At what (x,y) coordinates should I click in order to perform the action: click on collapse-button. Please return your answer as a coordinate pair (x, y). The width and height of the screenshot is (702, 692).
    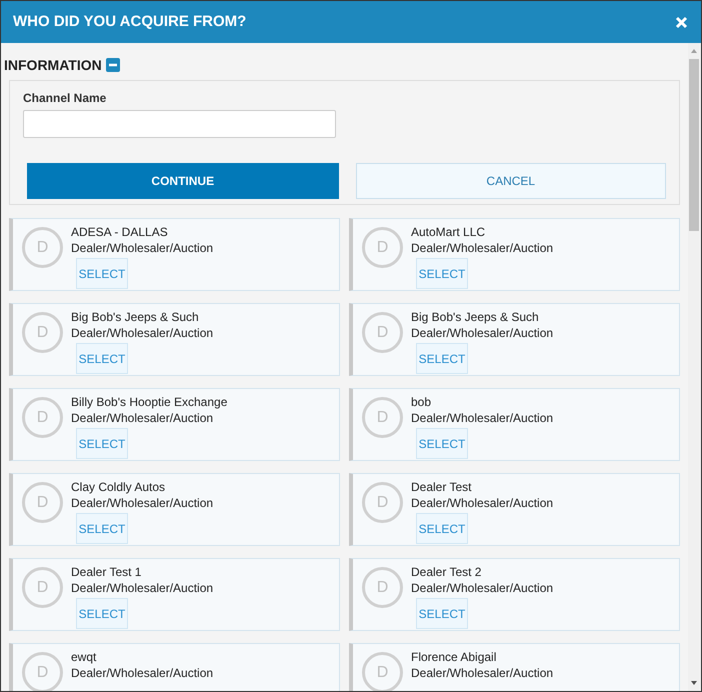
    Looking at the image, I should click on (113, 65).